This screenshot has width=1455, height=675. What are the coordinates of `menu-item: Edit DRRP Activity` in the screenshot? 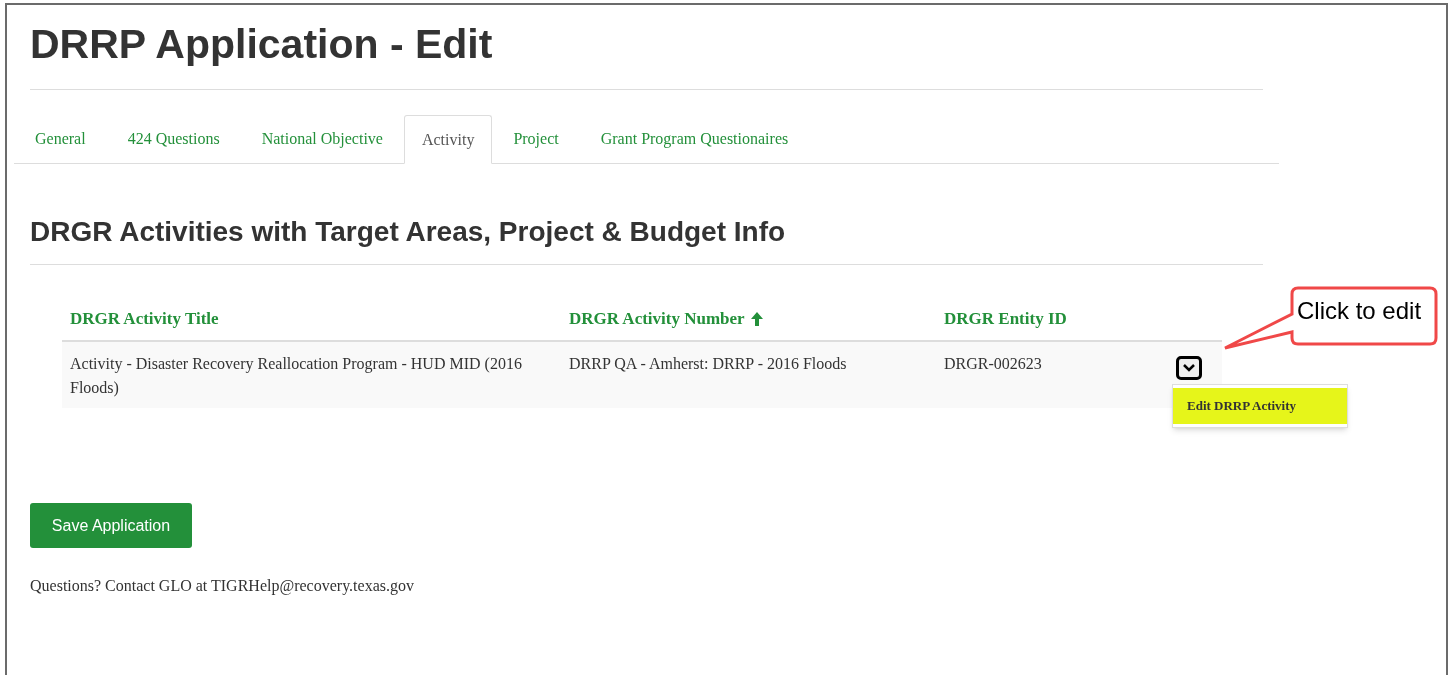 It's located at (1260, 406).